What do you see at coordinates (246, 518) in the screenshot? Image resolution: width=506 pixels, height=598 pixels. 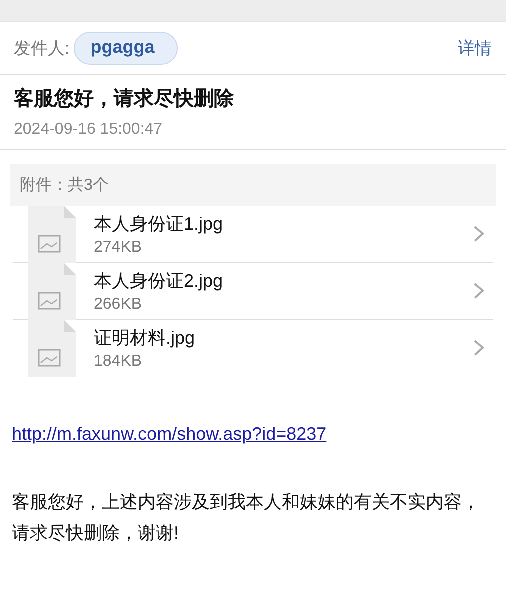 I see `body-text: 客服您好，上述内容涉及到我本人和妹妹的有关不实内容，请求尽快删除，谢谢!` at bounding box center [246, 518].